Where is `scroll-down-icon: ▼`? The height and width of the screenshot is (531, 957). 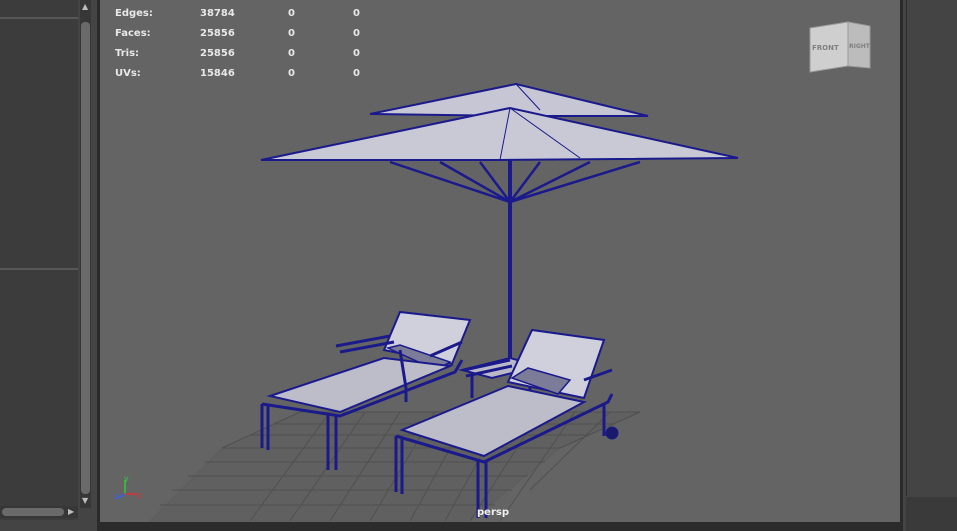 scroll-down-icon: ▼ is located at coordinates (85, 501).